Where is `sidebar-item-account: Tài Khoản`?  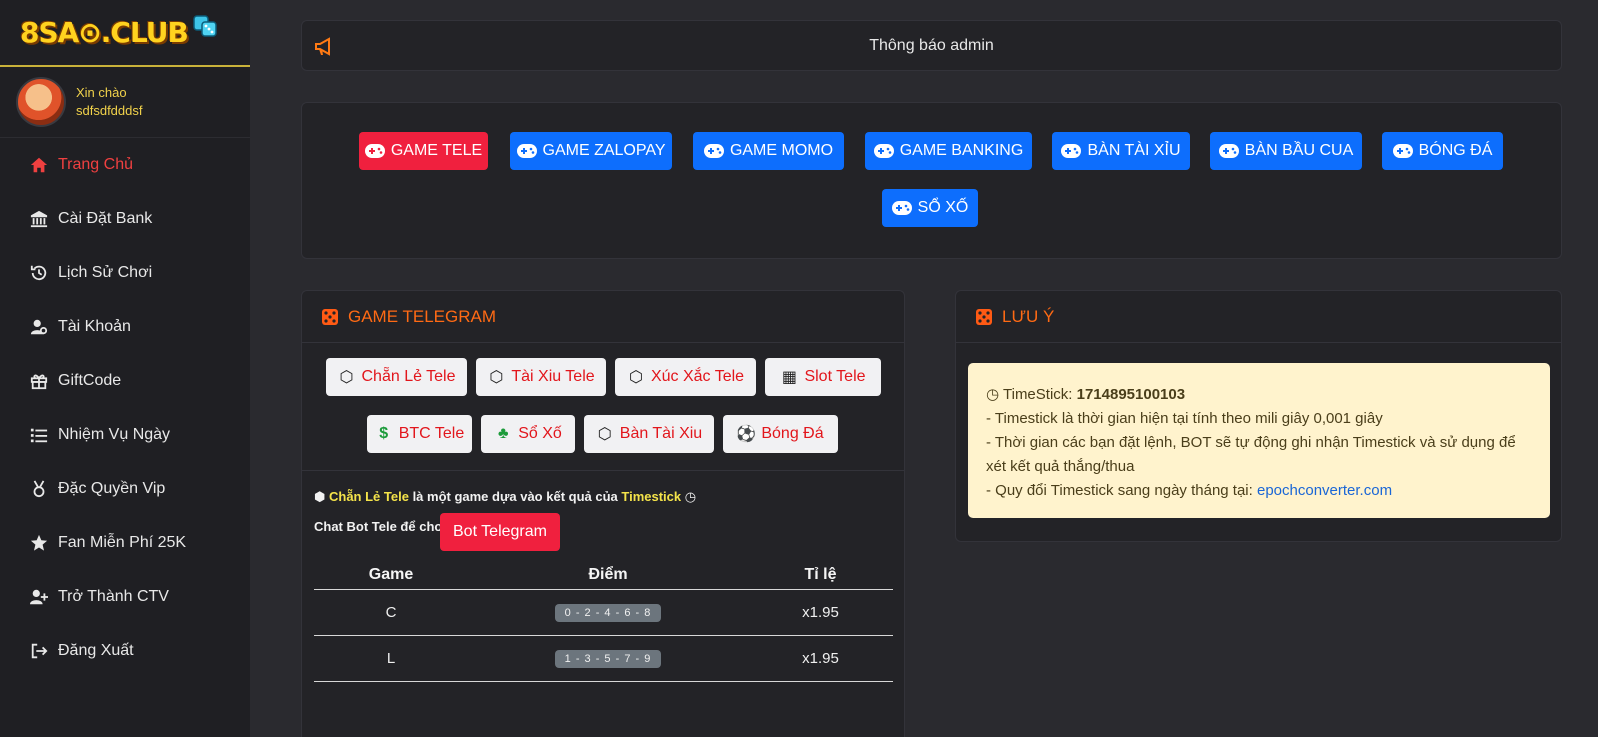 sidebar-item-account: Tài Khoản is located at coordinates (125, 327).